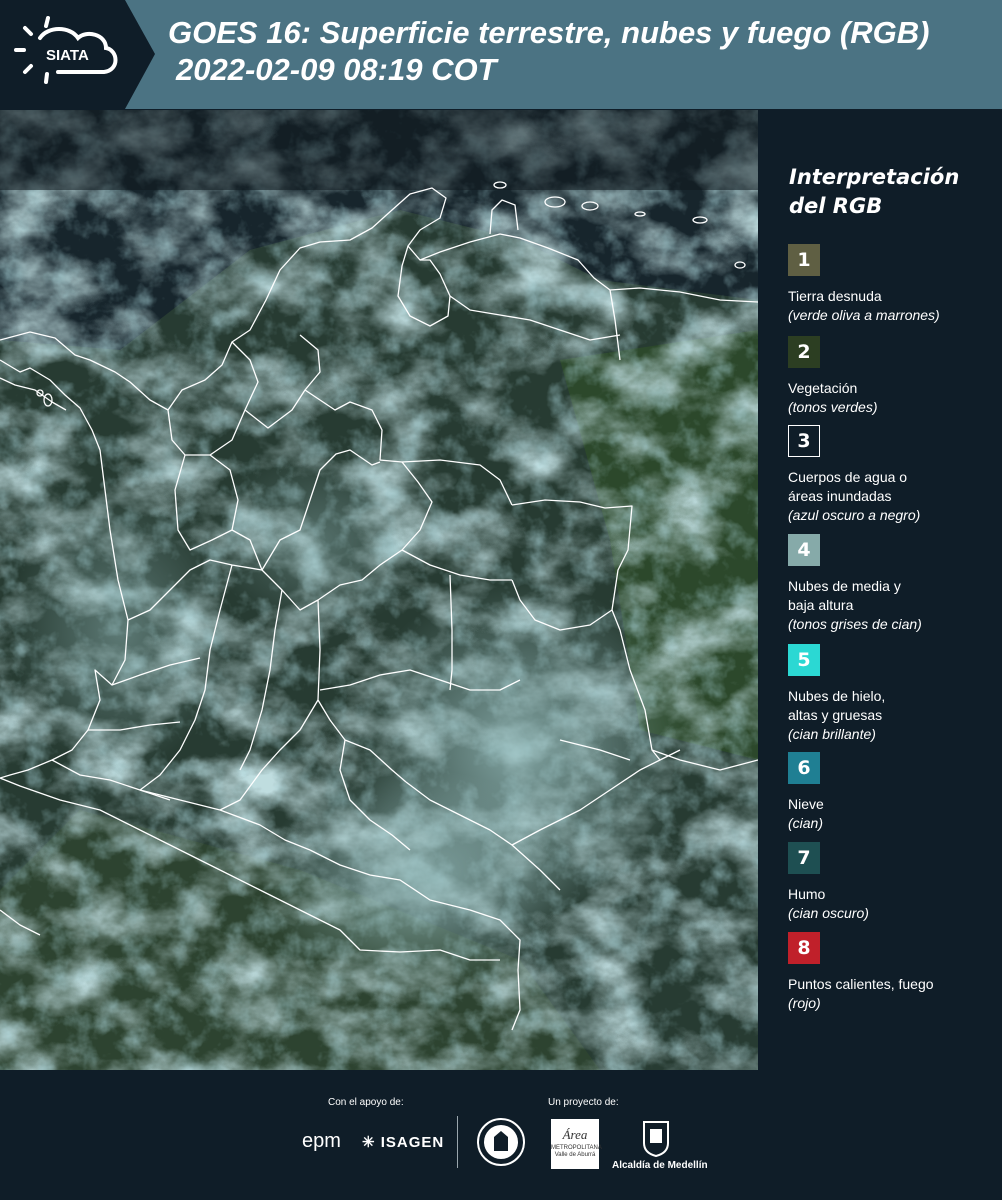  I want to click on title-line-2: 2022-02-09 08:19 COT, so click(336, 69).